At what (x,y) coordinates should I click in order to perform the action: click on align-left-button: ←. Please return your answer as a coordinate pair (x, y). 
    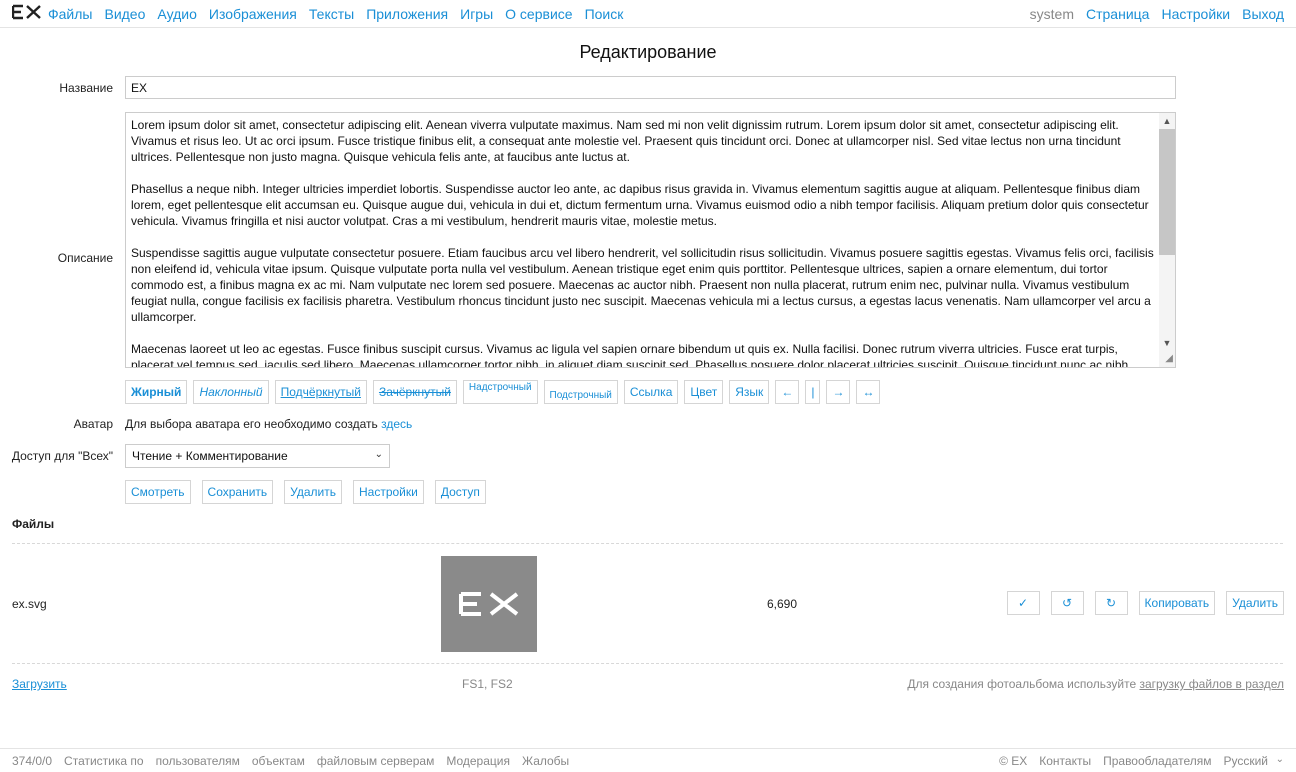
    Looking at the image, I should click on (787, 392).